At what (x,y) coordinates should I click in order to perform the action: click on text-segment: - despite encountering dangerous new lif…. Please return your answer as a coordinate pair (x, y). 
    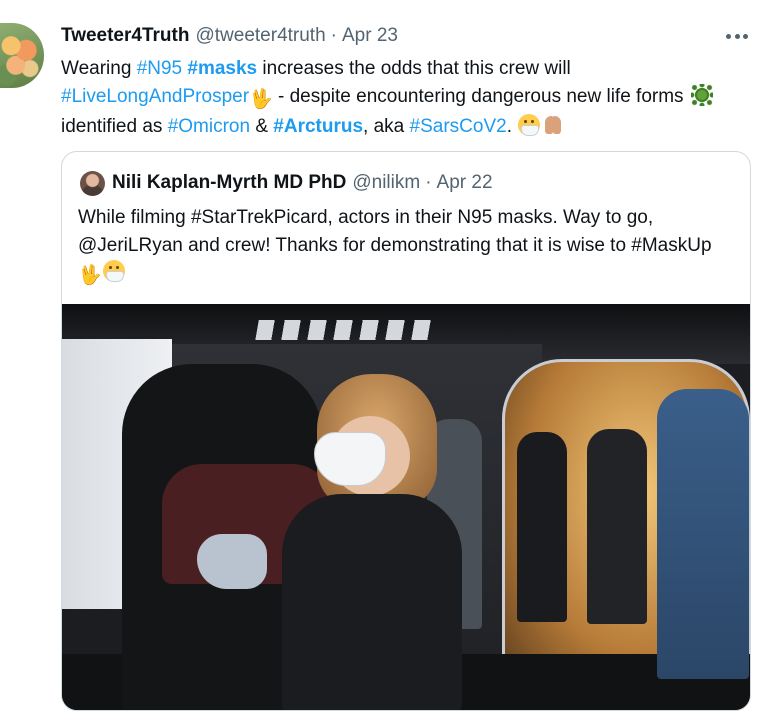
    Looking at the image, I should click on (480, 96).